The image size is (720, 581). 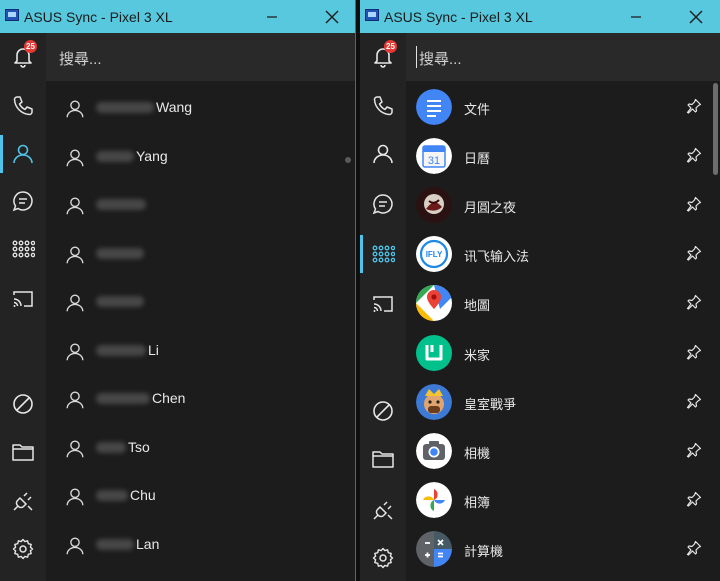 I want to click on contact-row: Lan, so click(x=200, y=546).